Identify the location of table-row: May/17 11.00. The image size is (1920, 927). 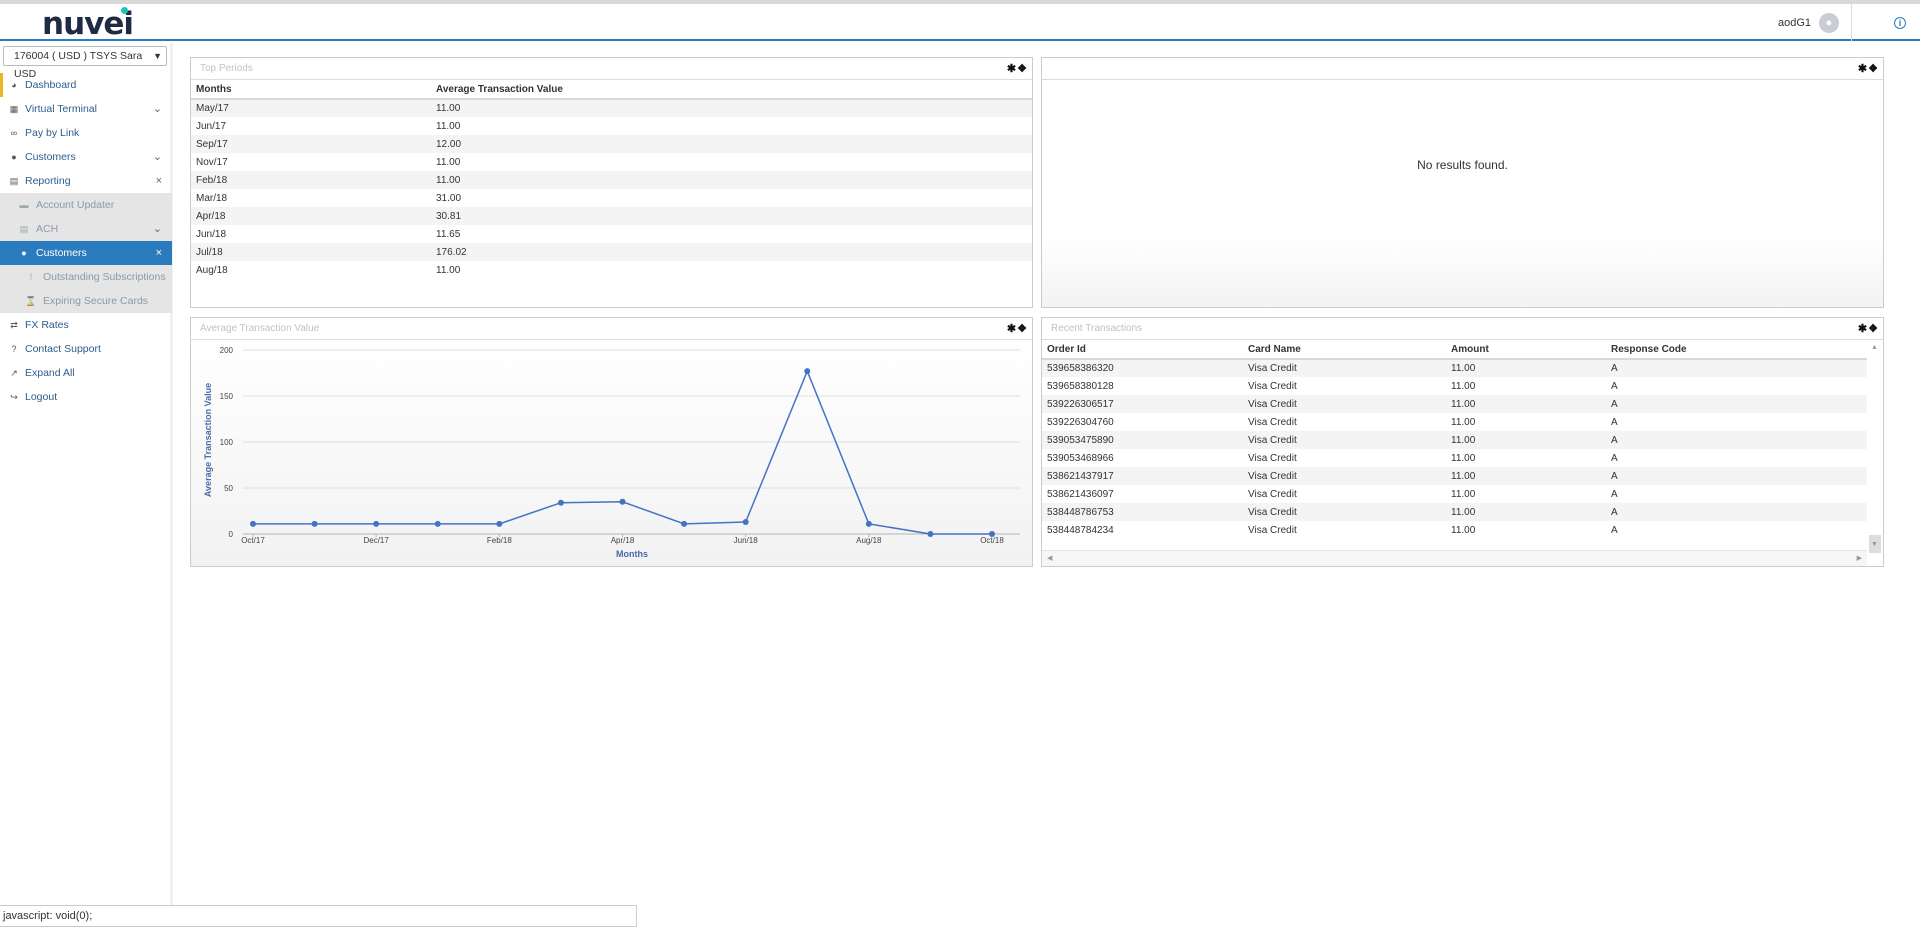
(611, 108).